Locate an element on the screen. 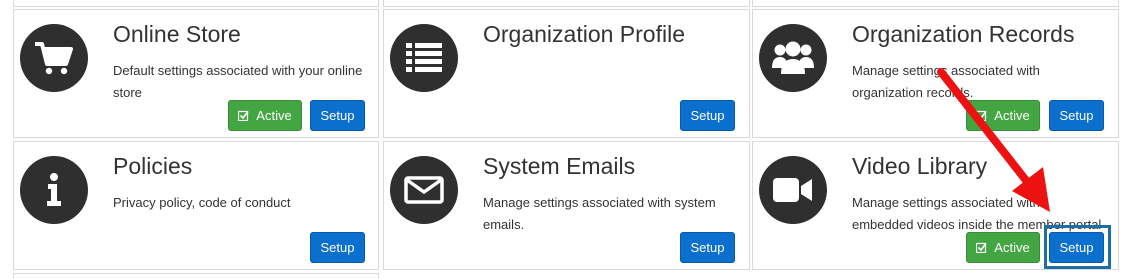  annotation-highlight-box is located at coordinates (1077, 247).